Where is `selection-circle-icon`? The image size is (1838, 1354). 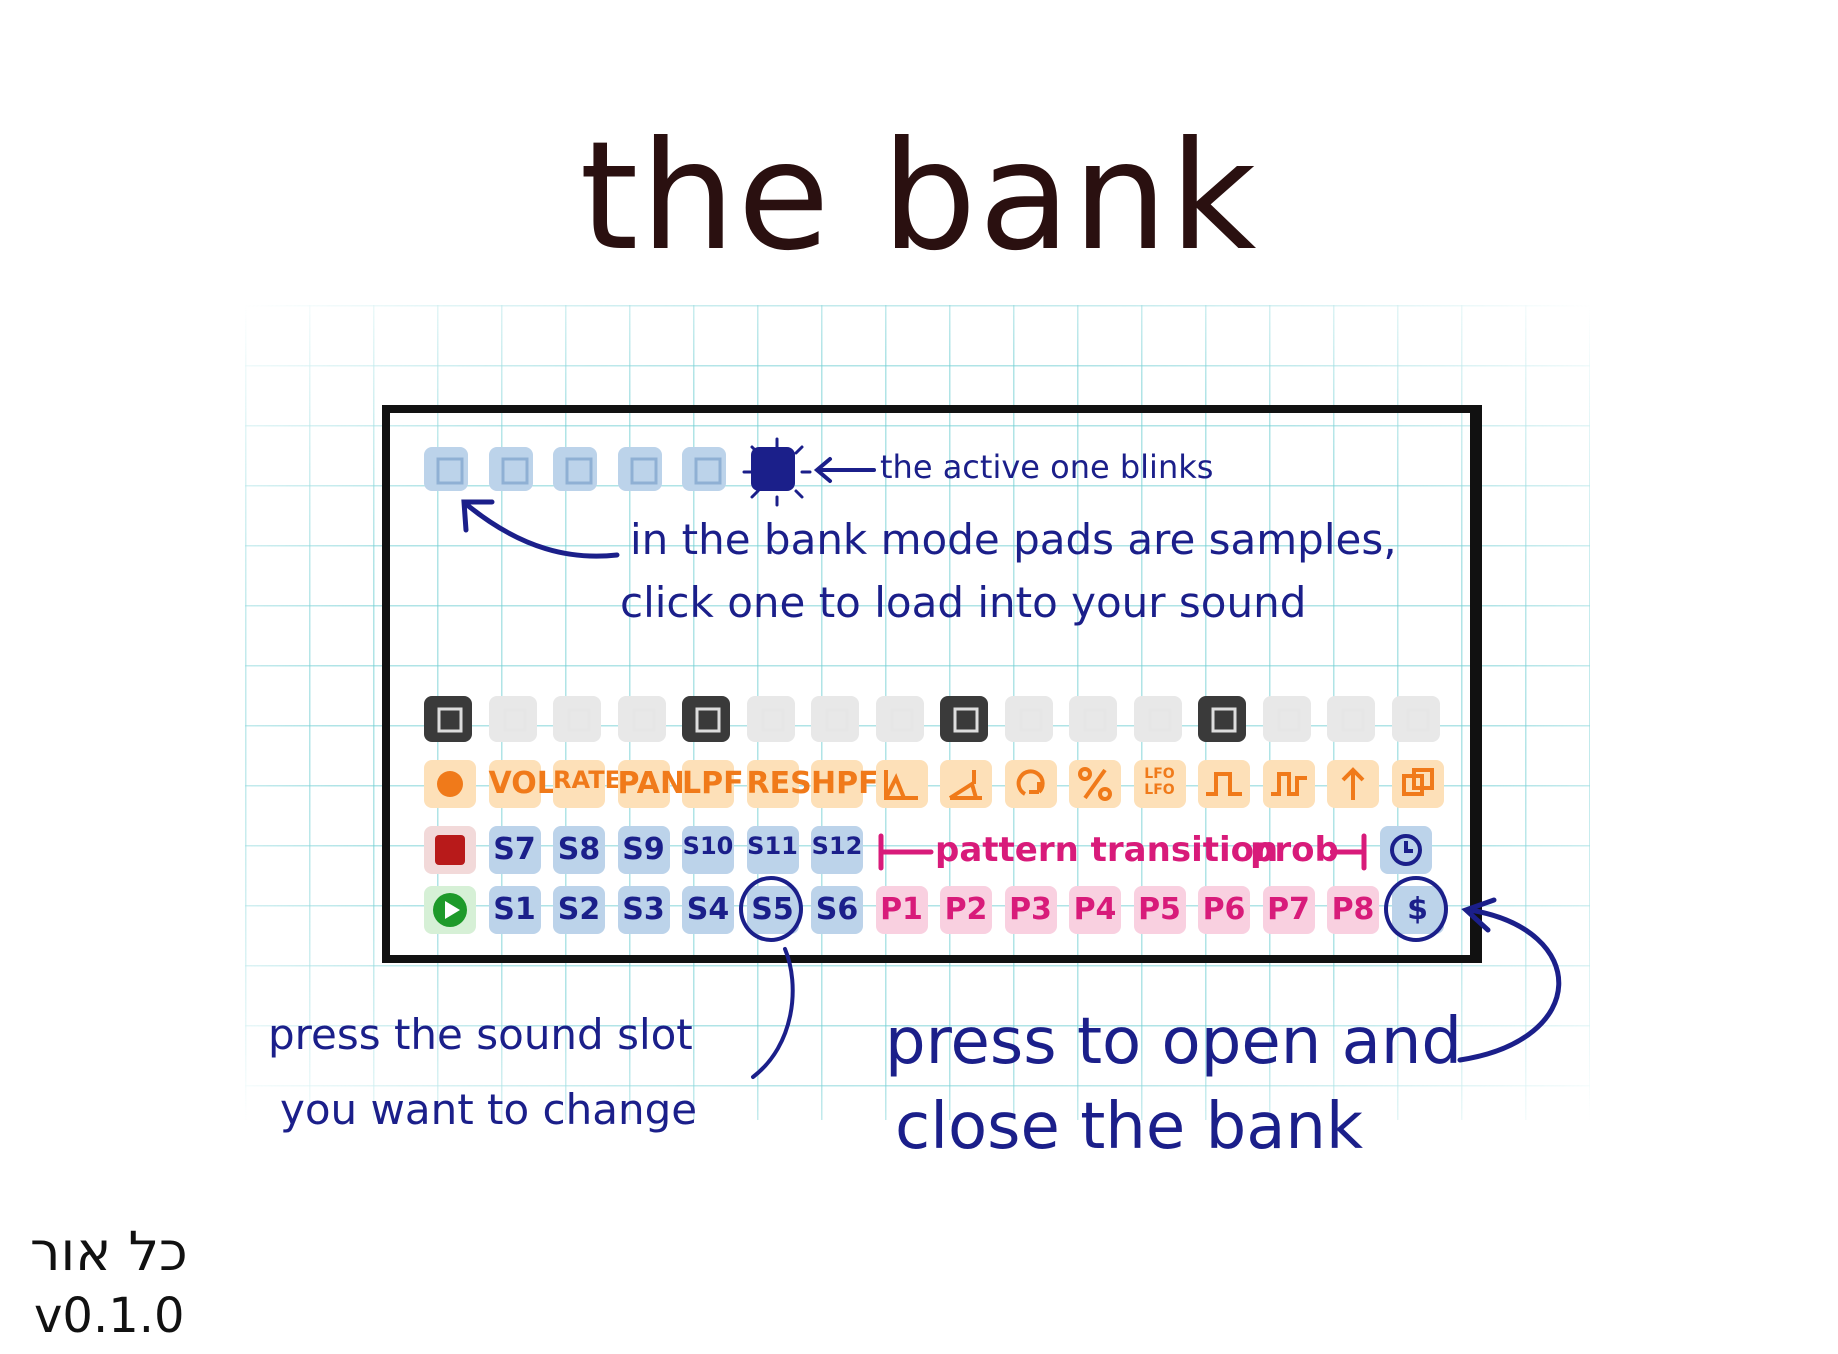
selection-circle-icon is located at coordinates (1415, 909).